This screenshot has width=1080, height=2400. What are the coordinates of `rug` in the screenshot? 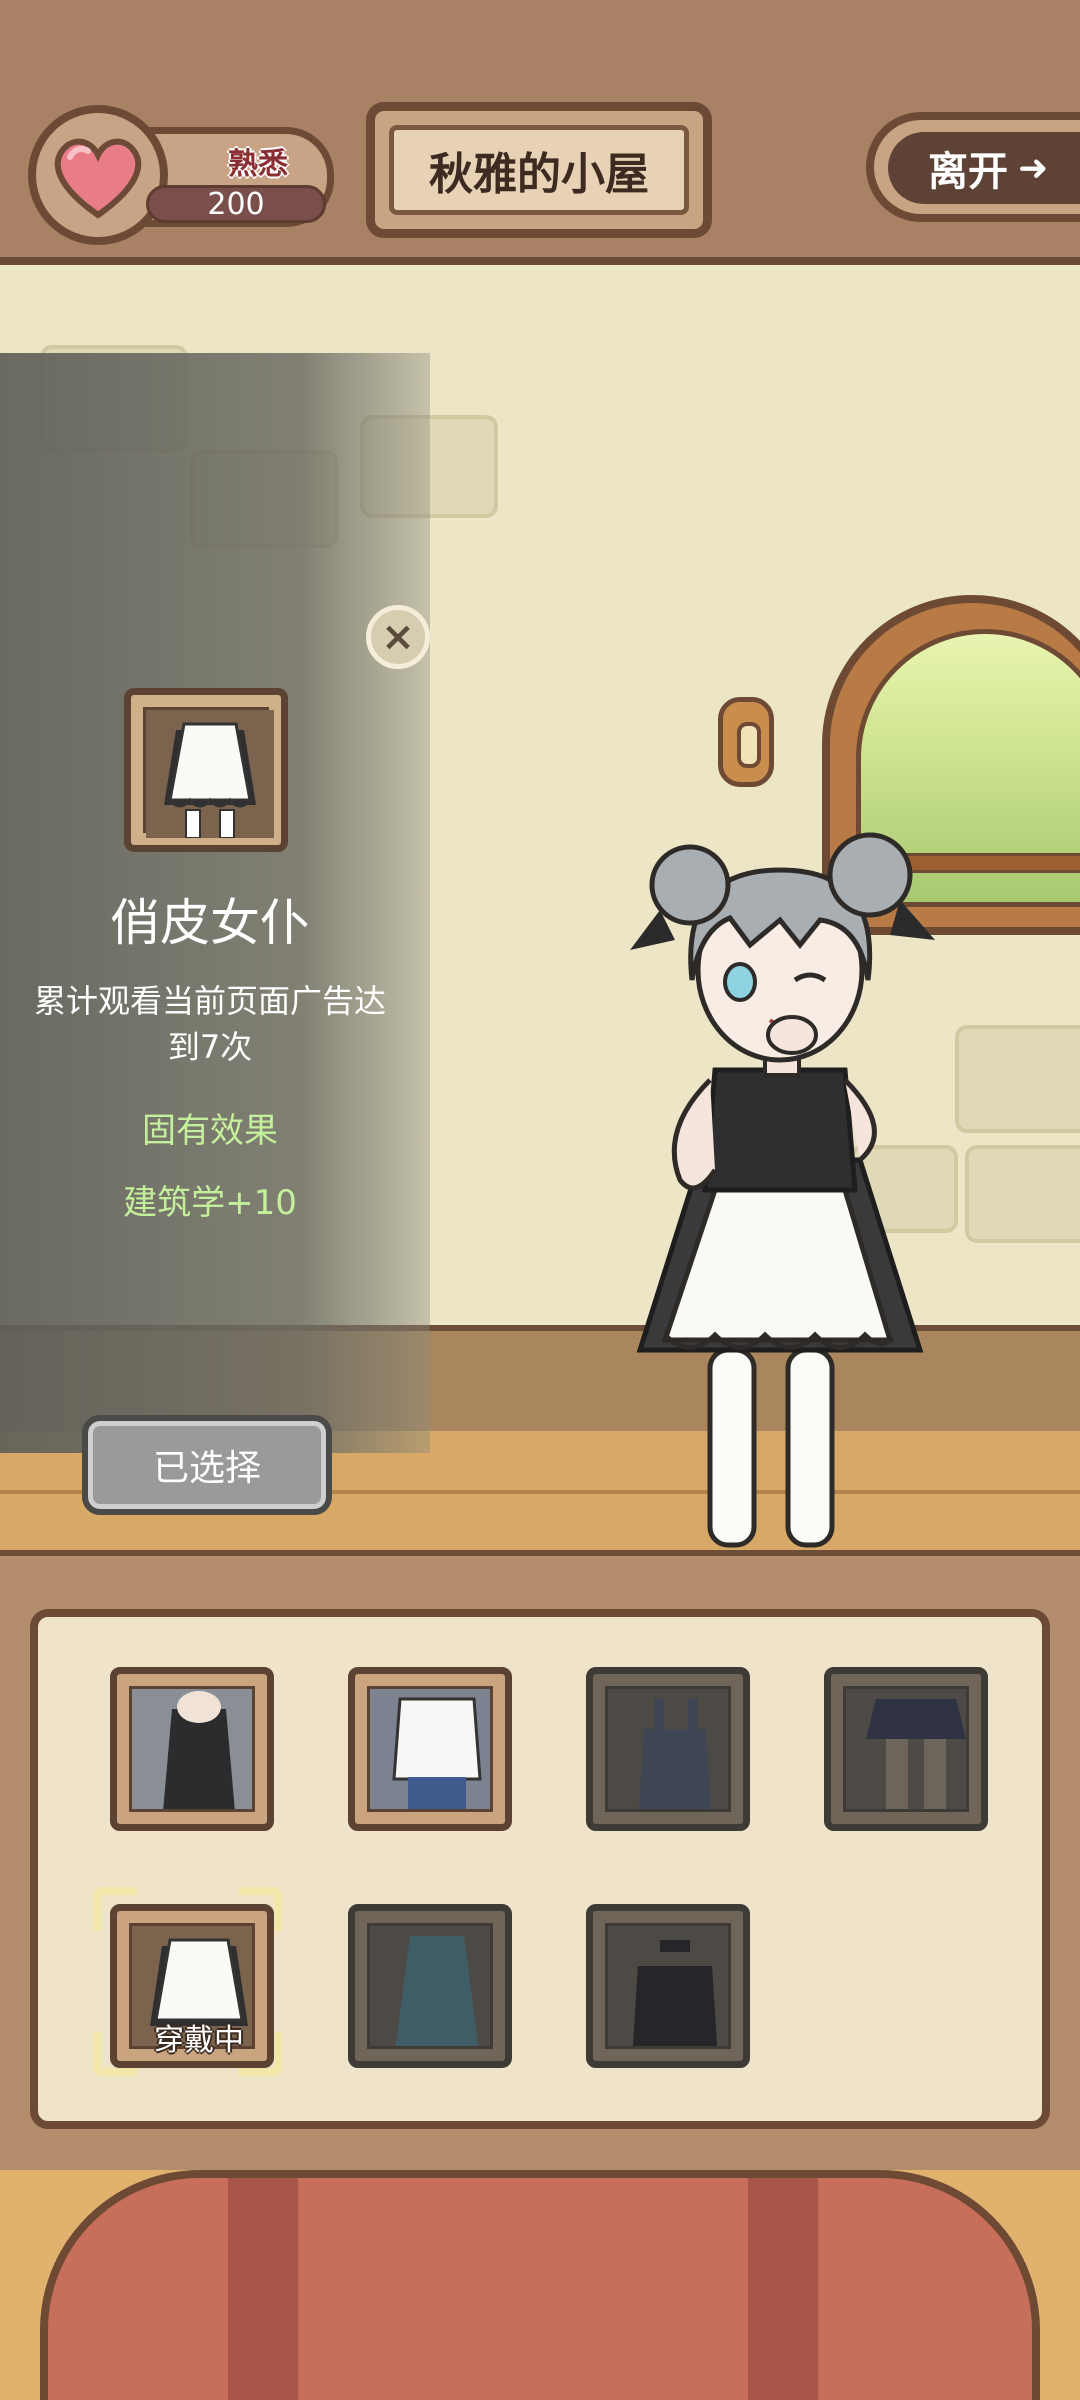 It's located at (540, 2285).